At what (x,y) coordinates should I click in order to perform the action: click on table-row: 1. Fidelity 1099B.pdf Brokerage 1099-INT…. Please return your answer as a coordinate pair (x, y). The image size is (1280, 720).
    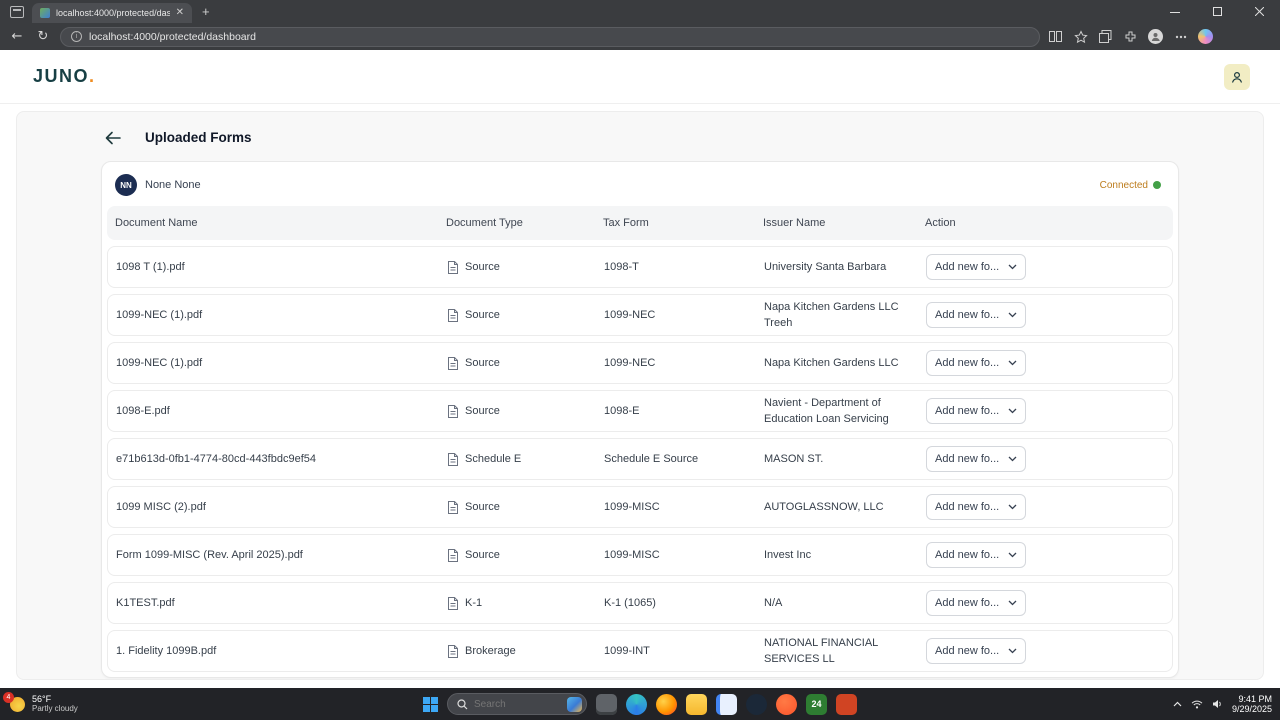
    Looking at the image, I should click on (640, 651).